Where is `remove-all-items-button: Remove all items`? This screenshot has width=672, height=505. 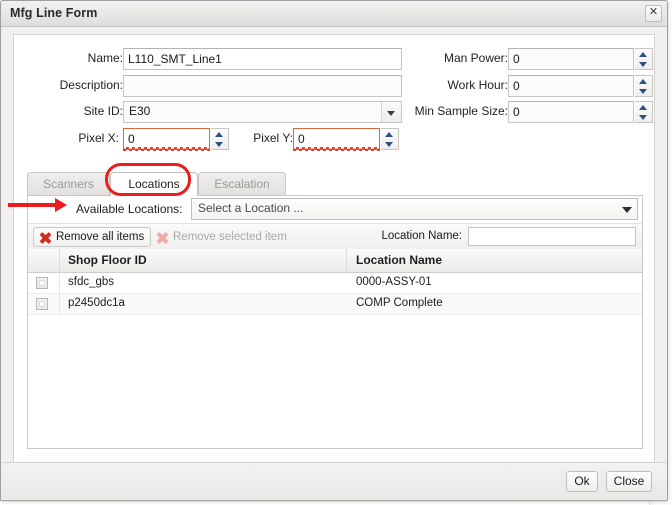 remove-all-items-button: Remove all items is located at coordinates (92, 237).